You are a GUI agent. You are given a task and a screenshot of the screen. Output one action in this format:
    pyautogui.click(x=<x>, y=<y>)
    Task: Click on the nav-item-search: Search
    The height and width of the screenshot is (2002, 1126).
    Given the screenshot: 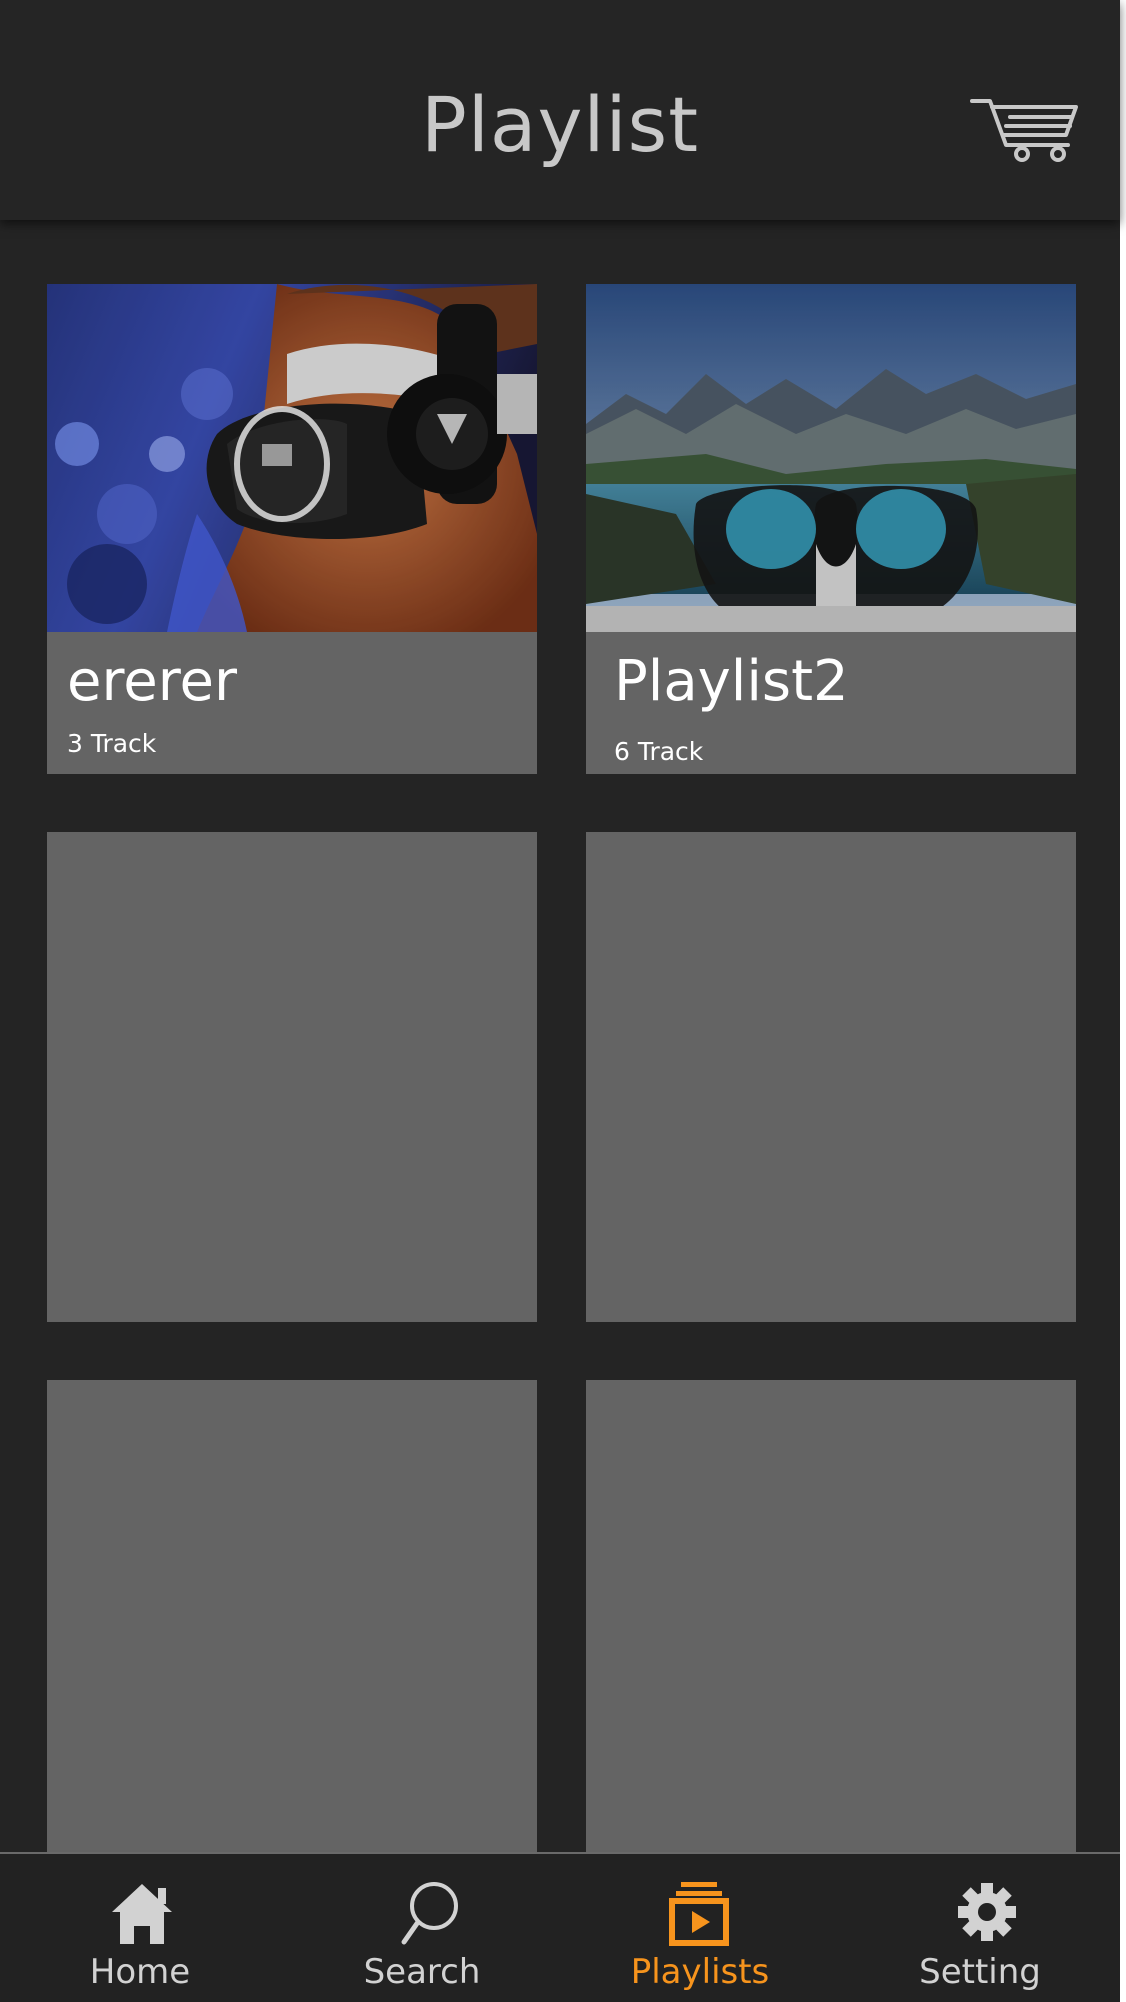 What is the action you would take?
    pyautogui.click(x=422, y=1928)
    